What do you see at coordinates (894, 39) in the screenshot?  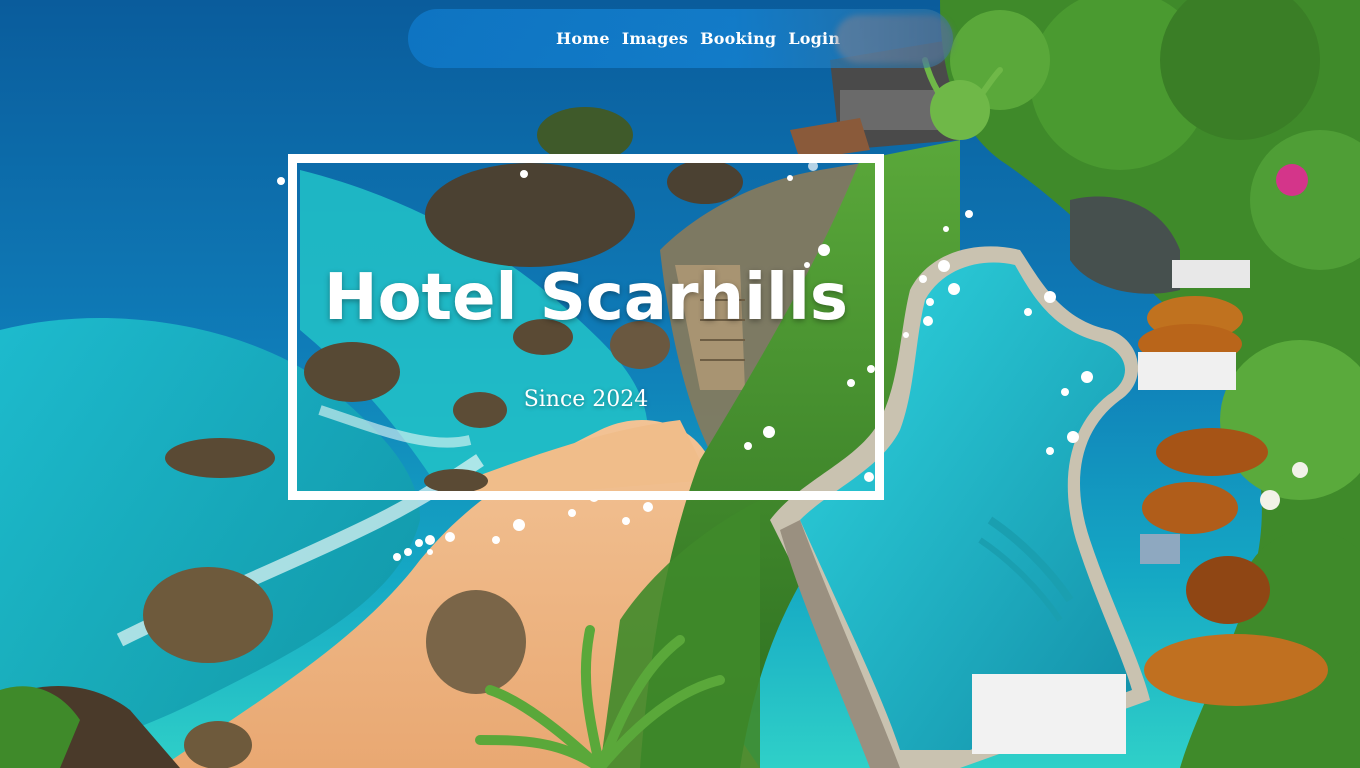 I see `nav-blurred-region` at bounding box center [894, 39].